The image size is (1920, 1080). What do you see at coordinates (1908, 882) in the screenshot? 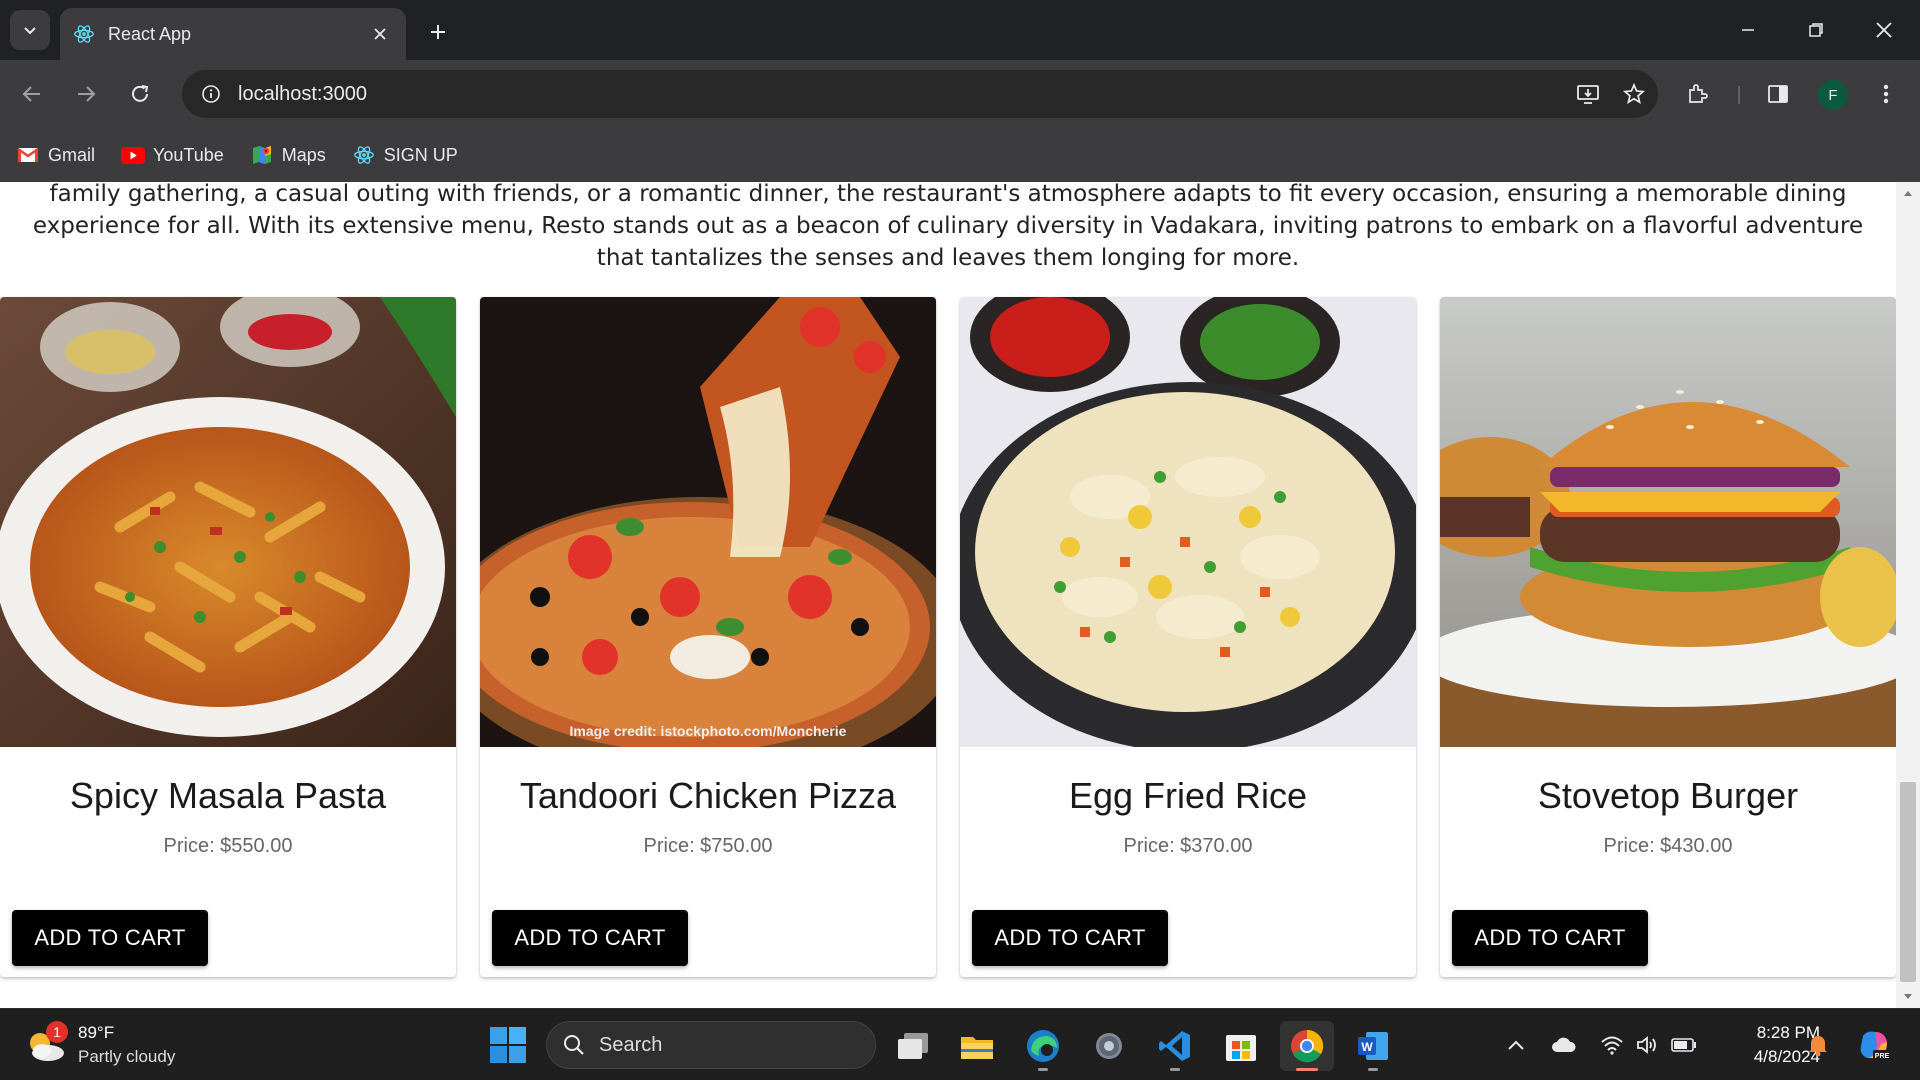
I see `scrollbar-thumb` at bounding box center [1908, 882].